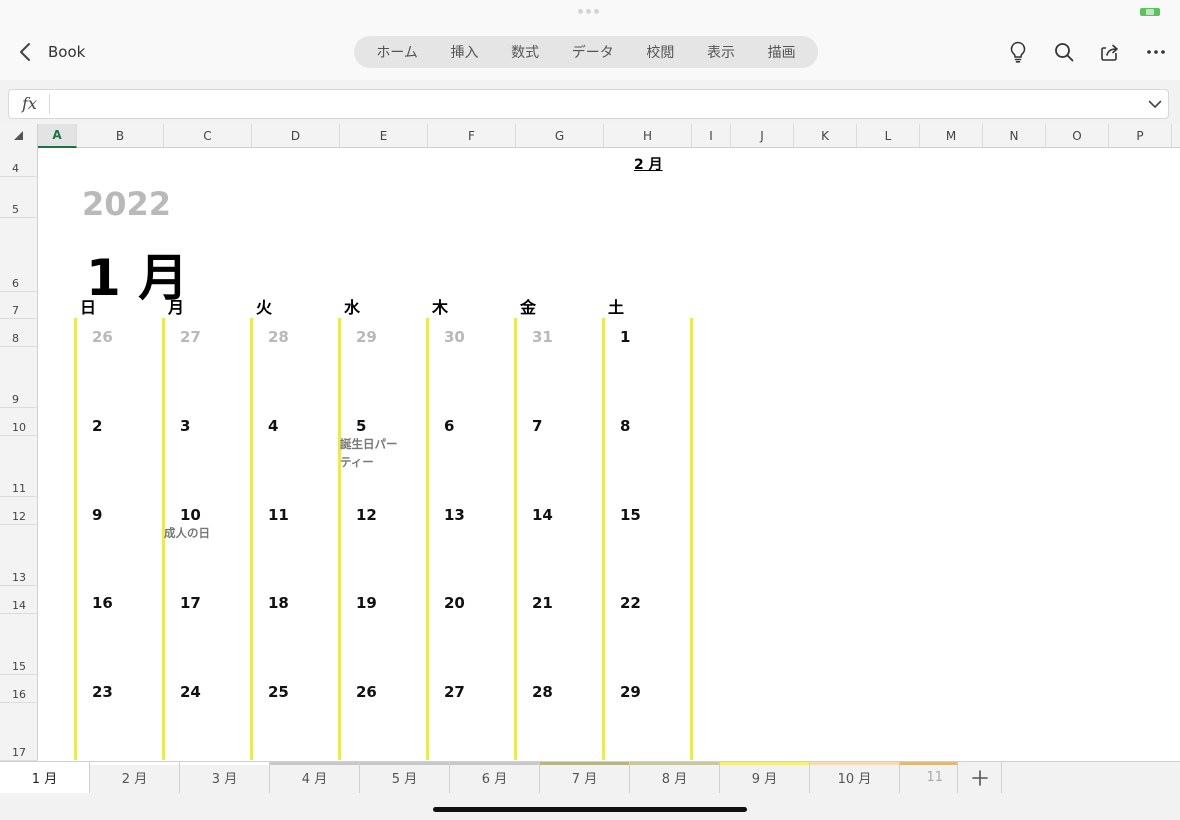 The image size is (1180, 820). Describe the element at coordinates (296, 136) in the screenshot. I see `column-header-d: D` at that location.